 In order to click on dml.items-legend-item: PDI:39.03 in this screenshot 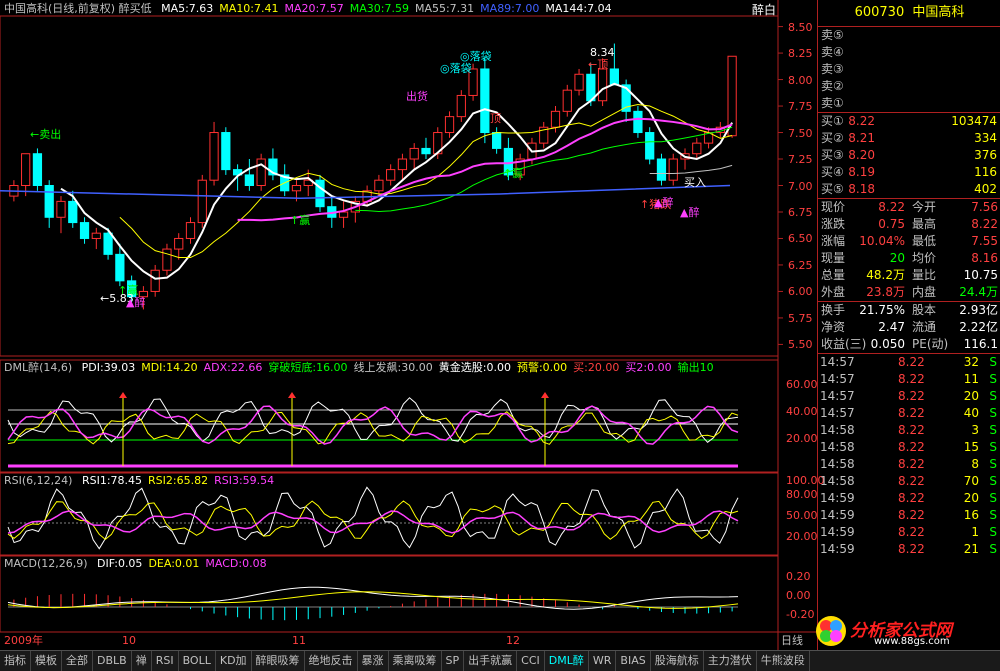, I will do `click(108, 367)`.